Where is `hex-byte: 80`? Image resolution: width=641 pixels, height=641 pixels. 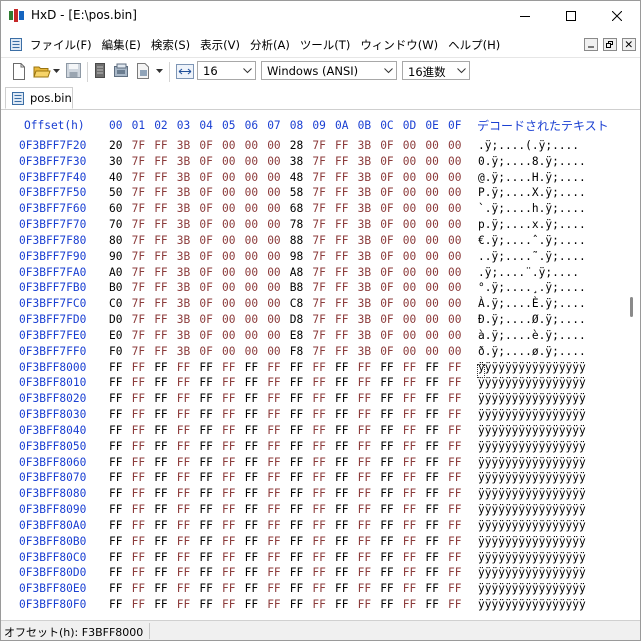 hex-byte: 80 is located at coordinates (115, 240).